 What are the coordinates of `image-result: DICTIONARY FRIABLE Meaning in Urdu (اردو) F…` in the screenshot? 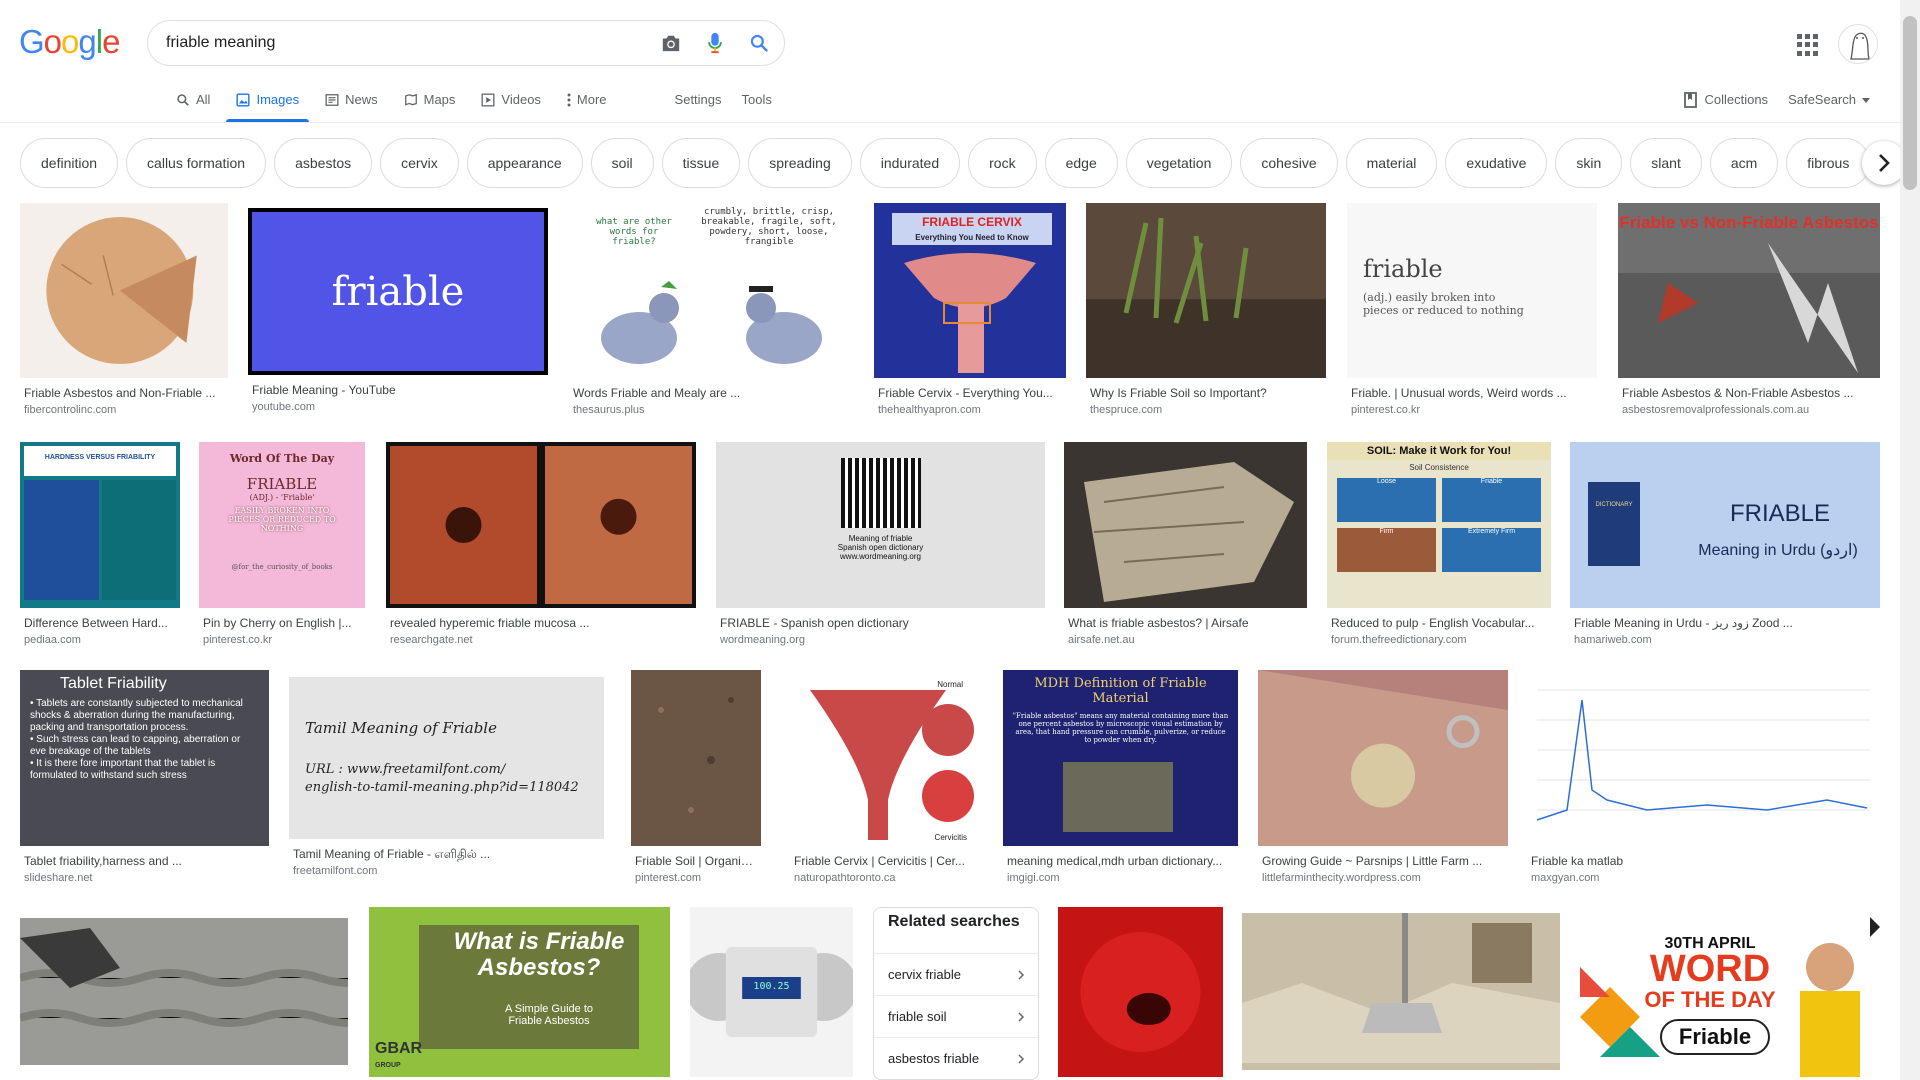 It's located at (1725, 546).